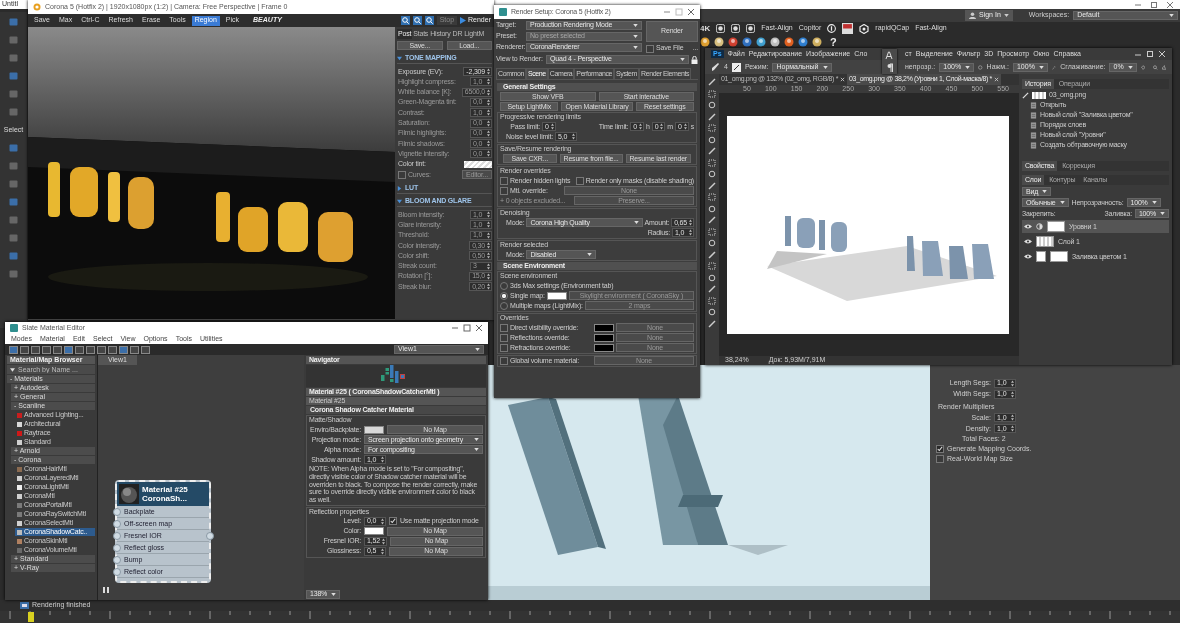 Image resolution: width=1180 pixels, height=623 pixels. Describe the element at coordinates (736, 67) in the screenshot. I see `brush-panel-icon` at that location.